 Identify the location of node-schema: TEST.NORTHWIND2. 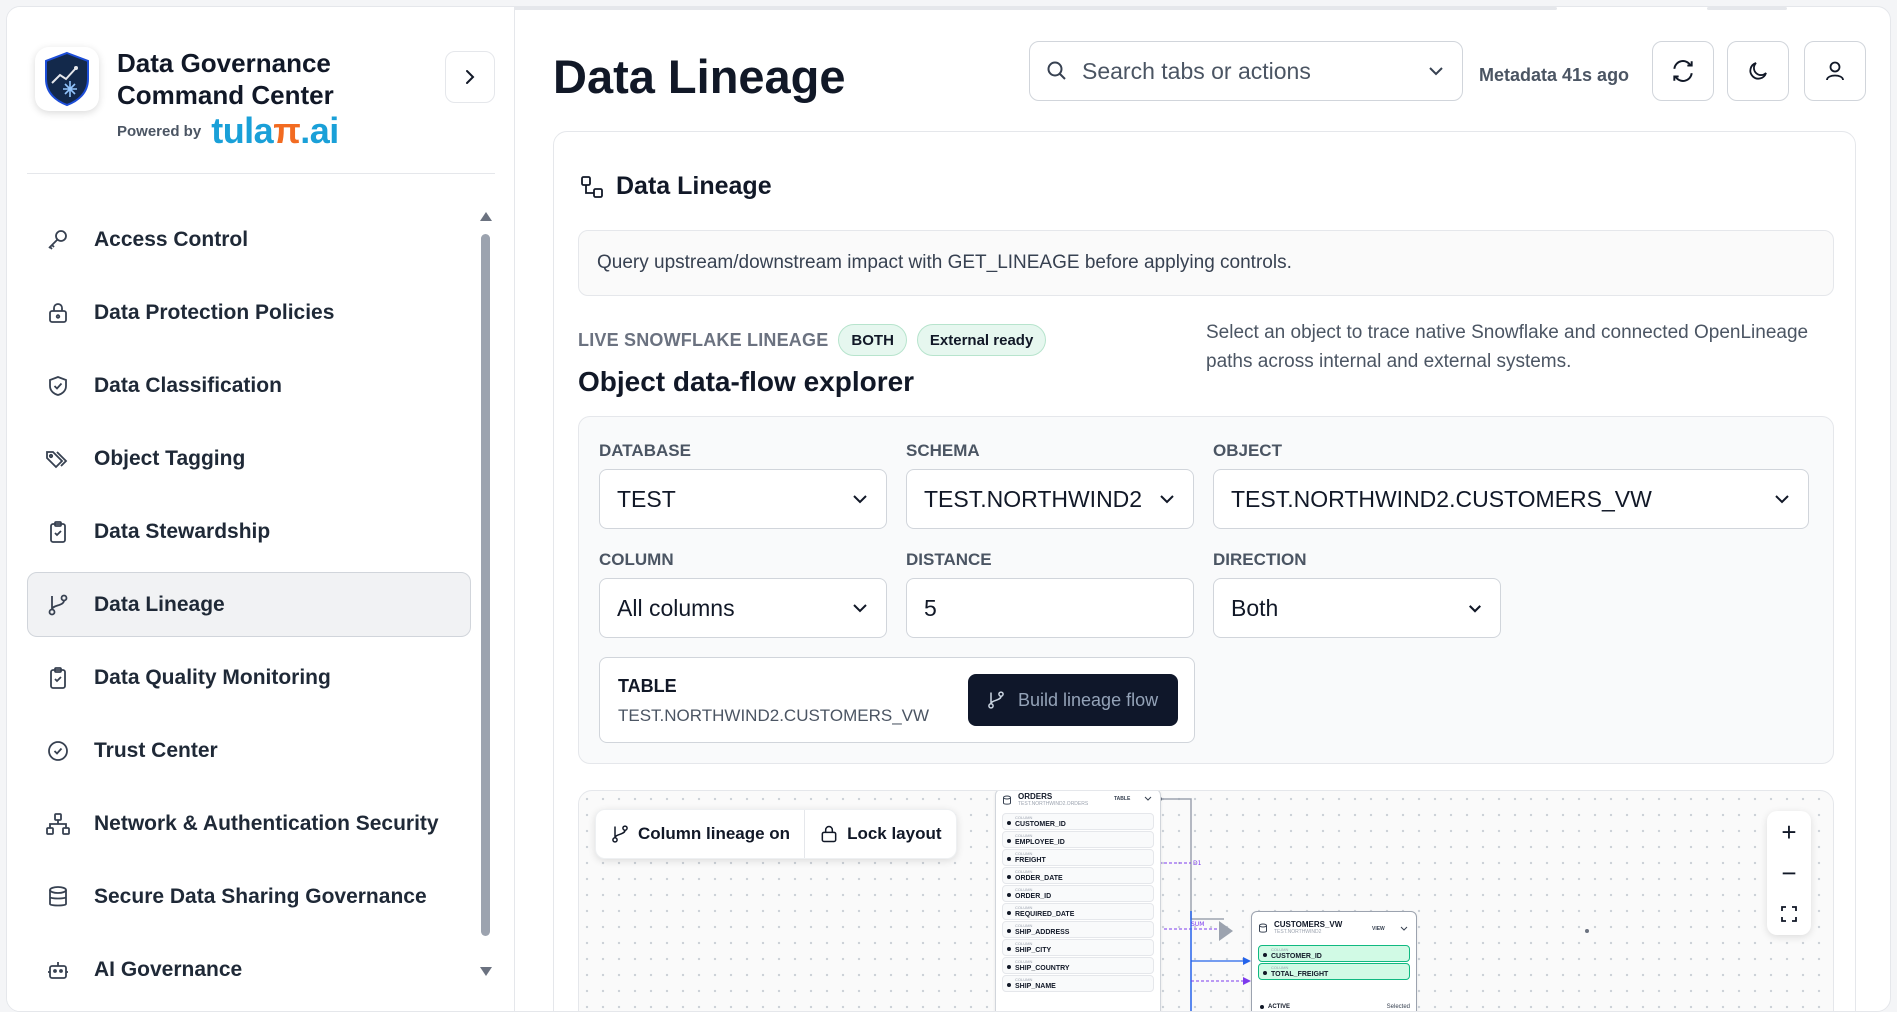
(1298, 932).